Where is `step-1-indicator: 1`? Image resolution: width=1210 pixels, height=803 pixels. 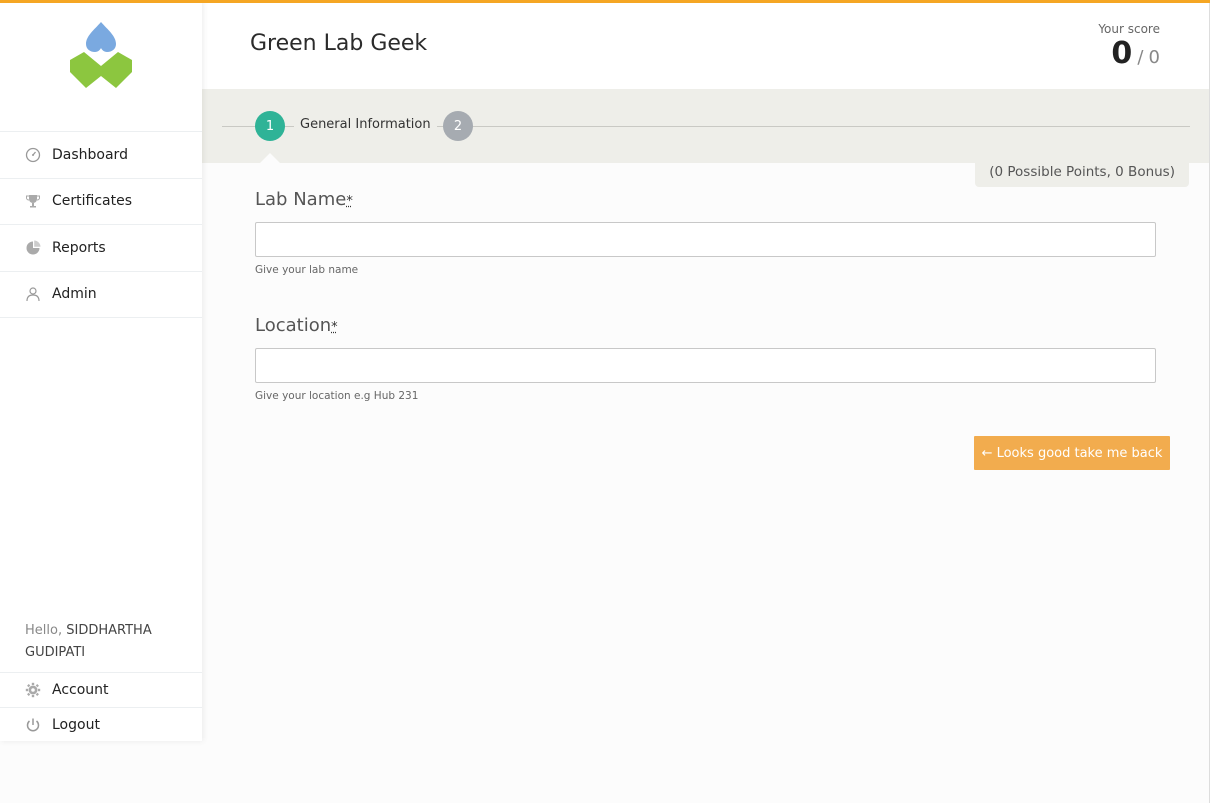 step-1-indicator: 1 is located at coordinates (270, 126).